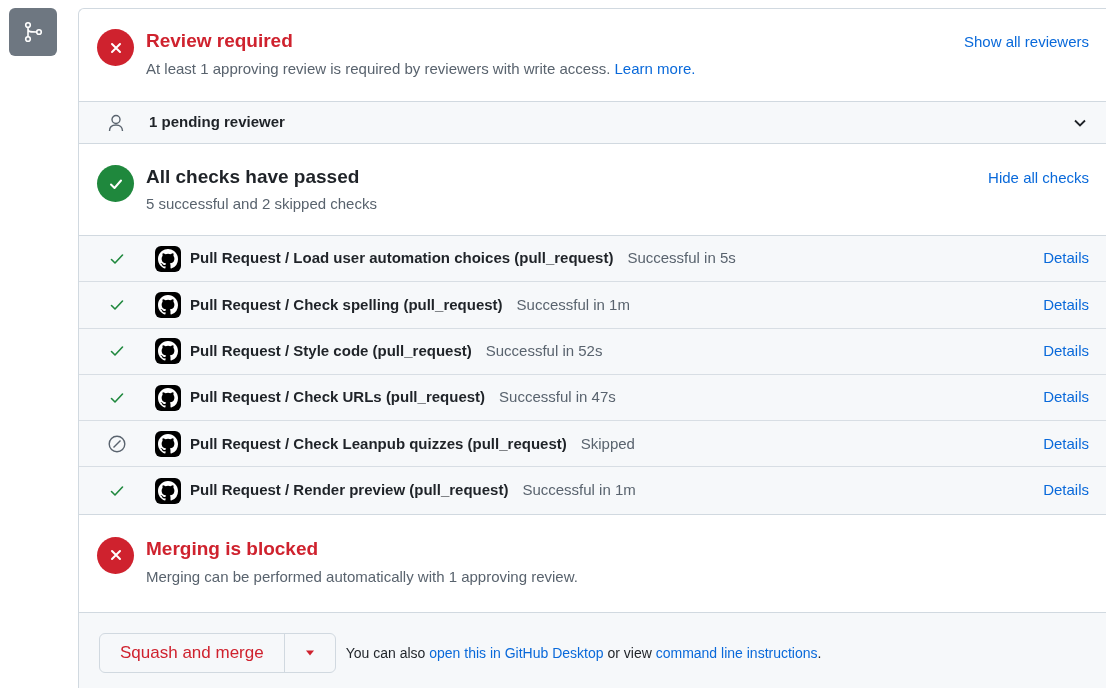 This screenshot has width=1106, height=688. Describe the element at coordinates (402, 258) in the screenshot. I see `check-name: Pull Request / Load user automation choices (pull_request)` at that location.